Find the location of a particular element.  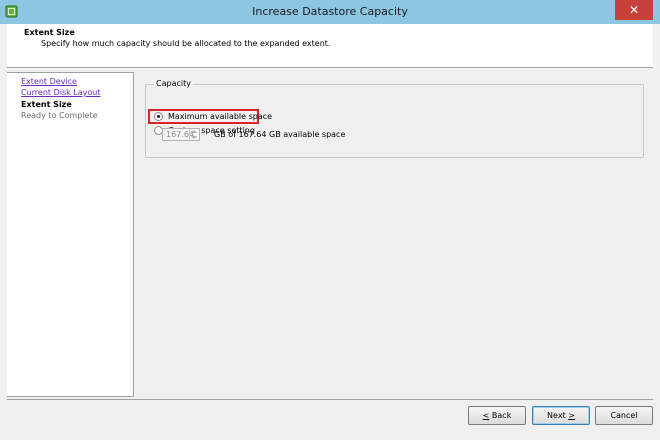

next-button: Next > is located at coordinates (561, 415).